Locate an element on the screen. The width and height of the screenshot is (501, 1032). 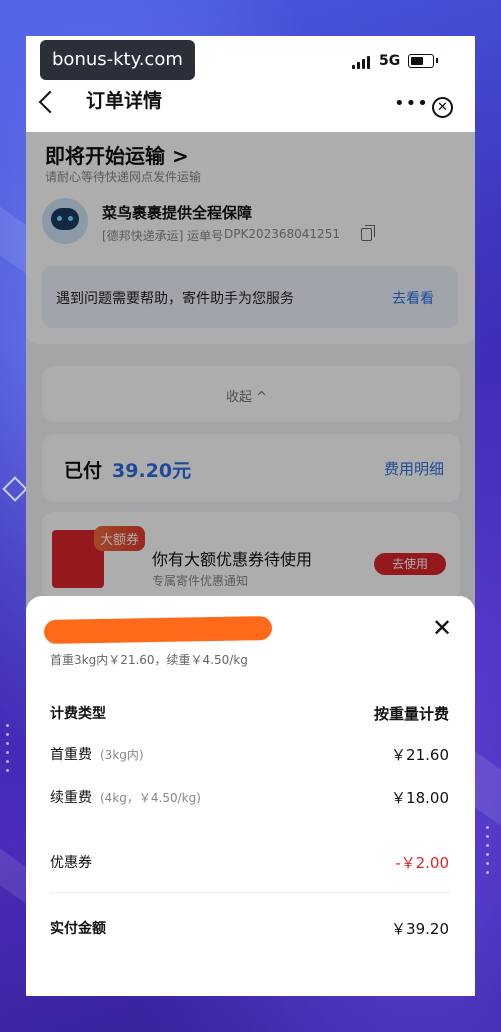
total-value: ￥39.20 is located at coordinates (420, 929).